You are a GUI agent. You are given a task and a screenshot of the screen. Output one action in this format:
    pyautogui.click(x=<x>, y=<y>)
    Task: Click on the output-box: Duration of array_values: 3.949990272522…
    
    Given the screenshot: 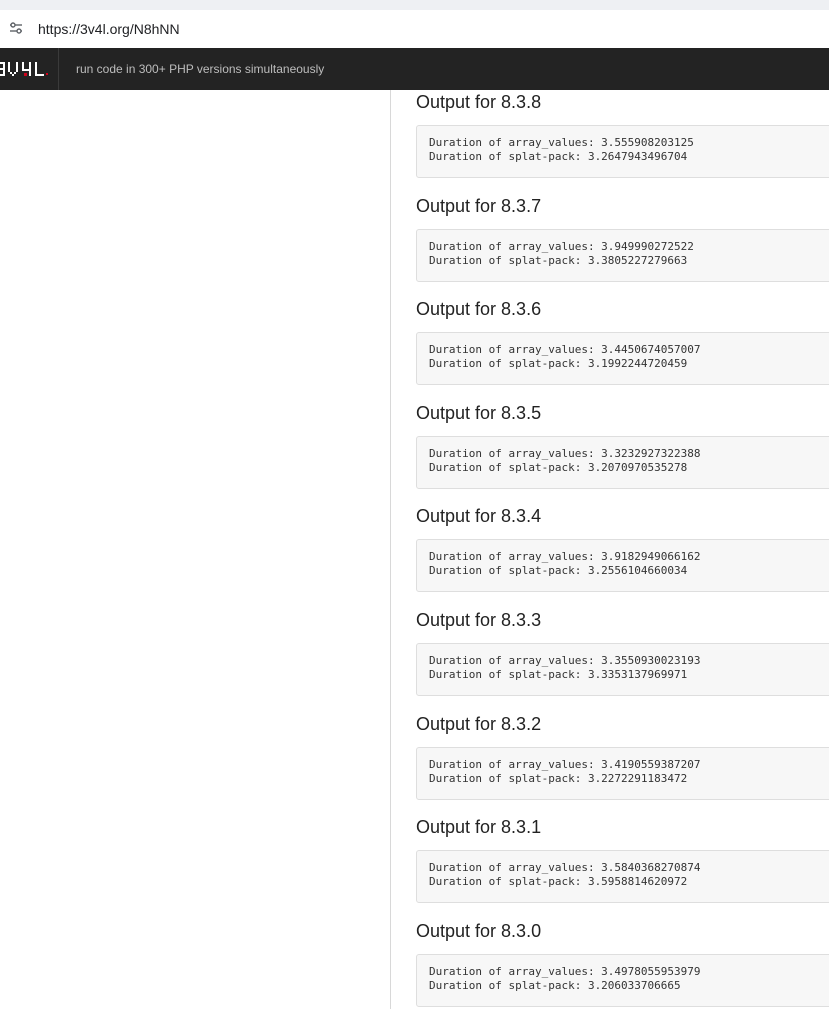 What is the action you would take?
    pyautogui.click(x=622, y=255)
    